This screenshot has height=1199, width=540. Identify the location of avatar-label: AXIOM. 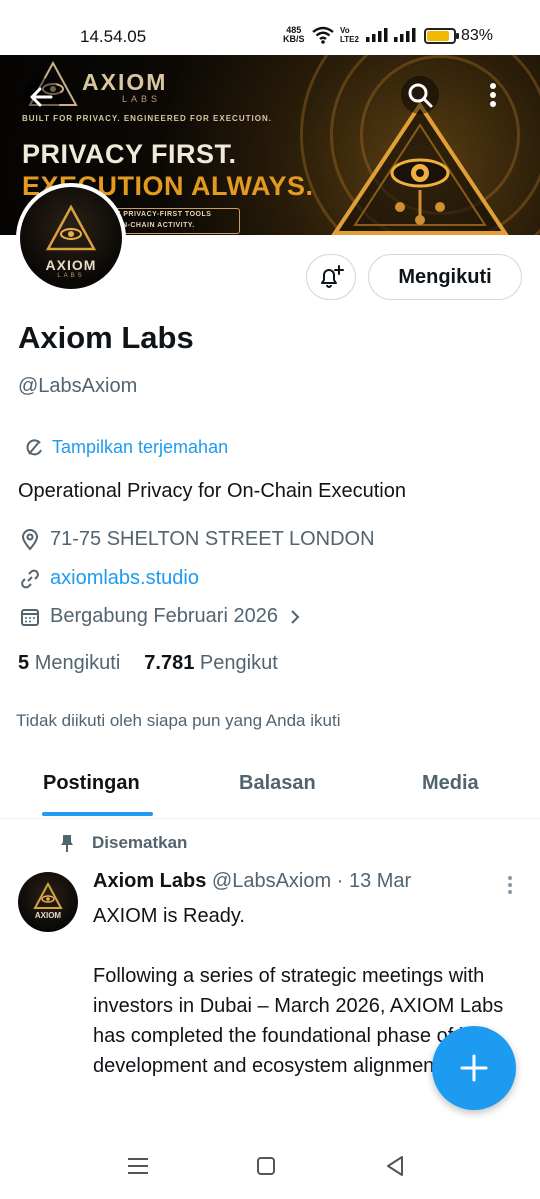
(71, 265).